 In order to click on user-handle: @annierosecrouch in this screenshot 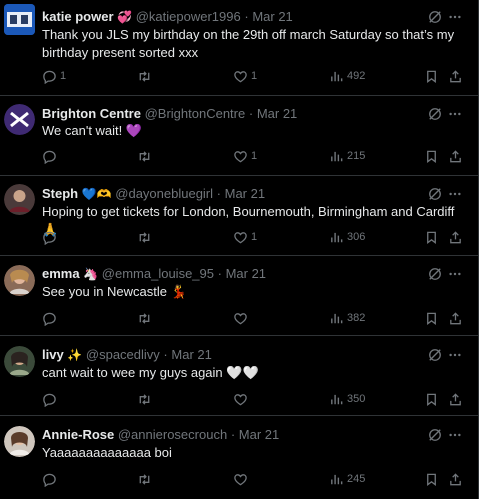, I will do `click(172, 434)`.